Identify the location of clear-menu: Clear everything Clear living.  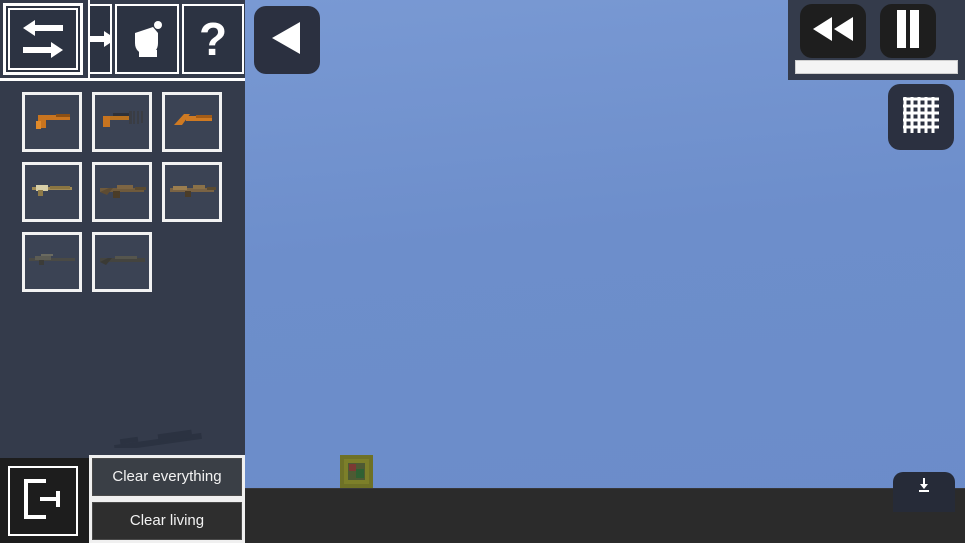
(167, 499).